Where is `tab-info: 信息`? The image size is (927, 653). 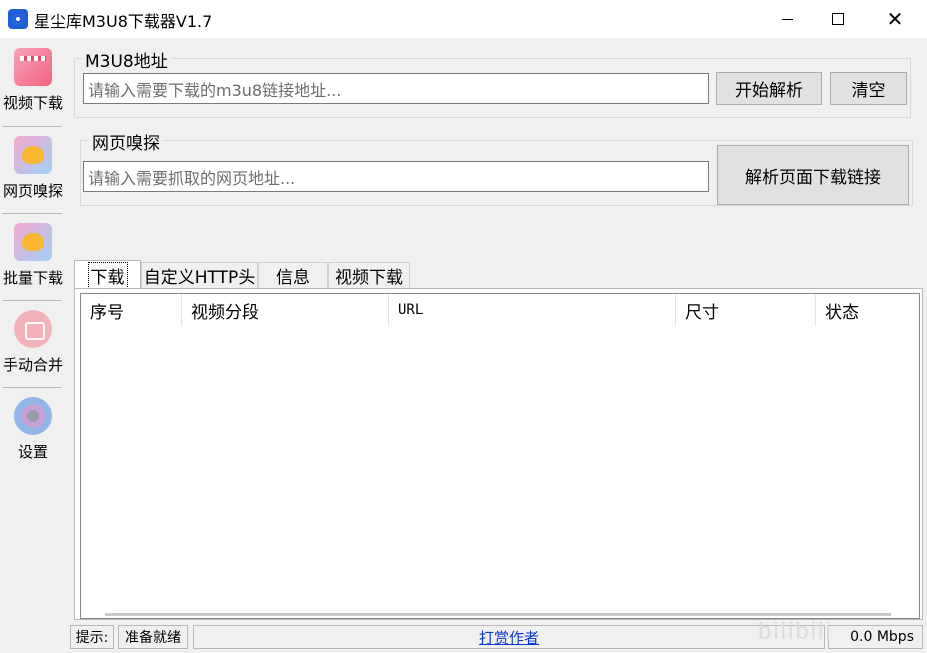 tab-info: 信息 is located at coordinates (293, 275).